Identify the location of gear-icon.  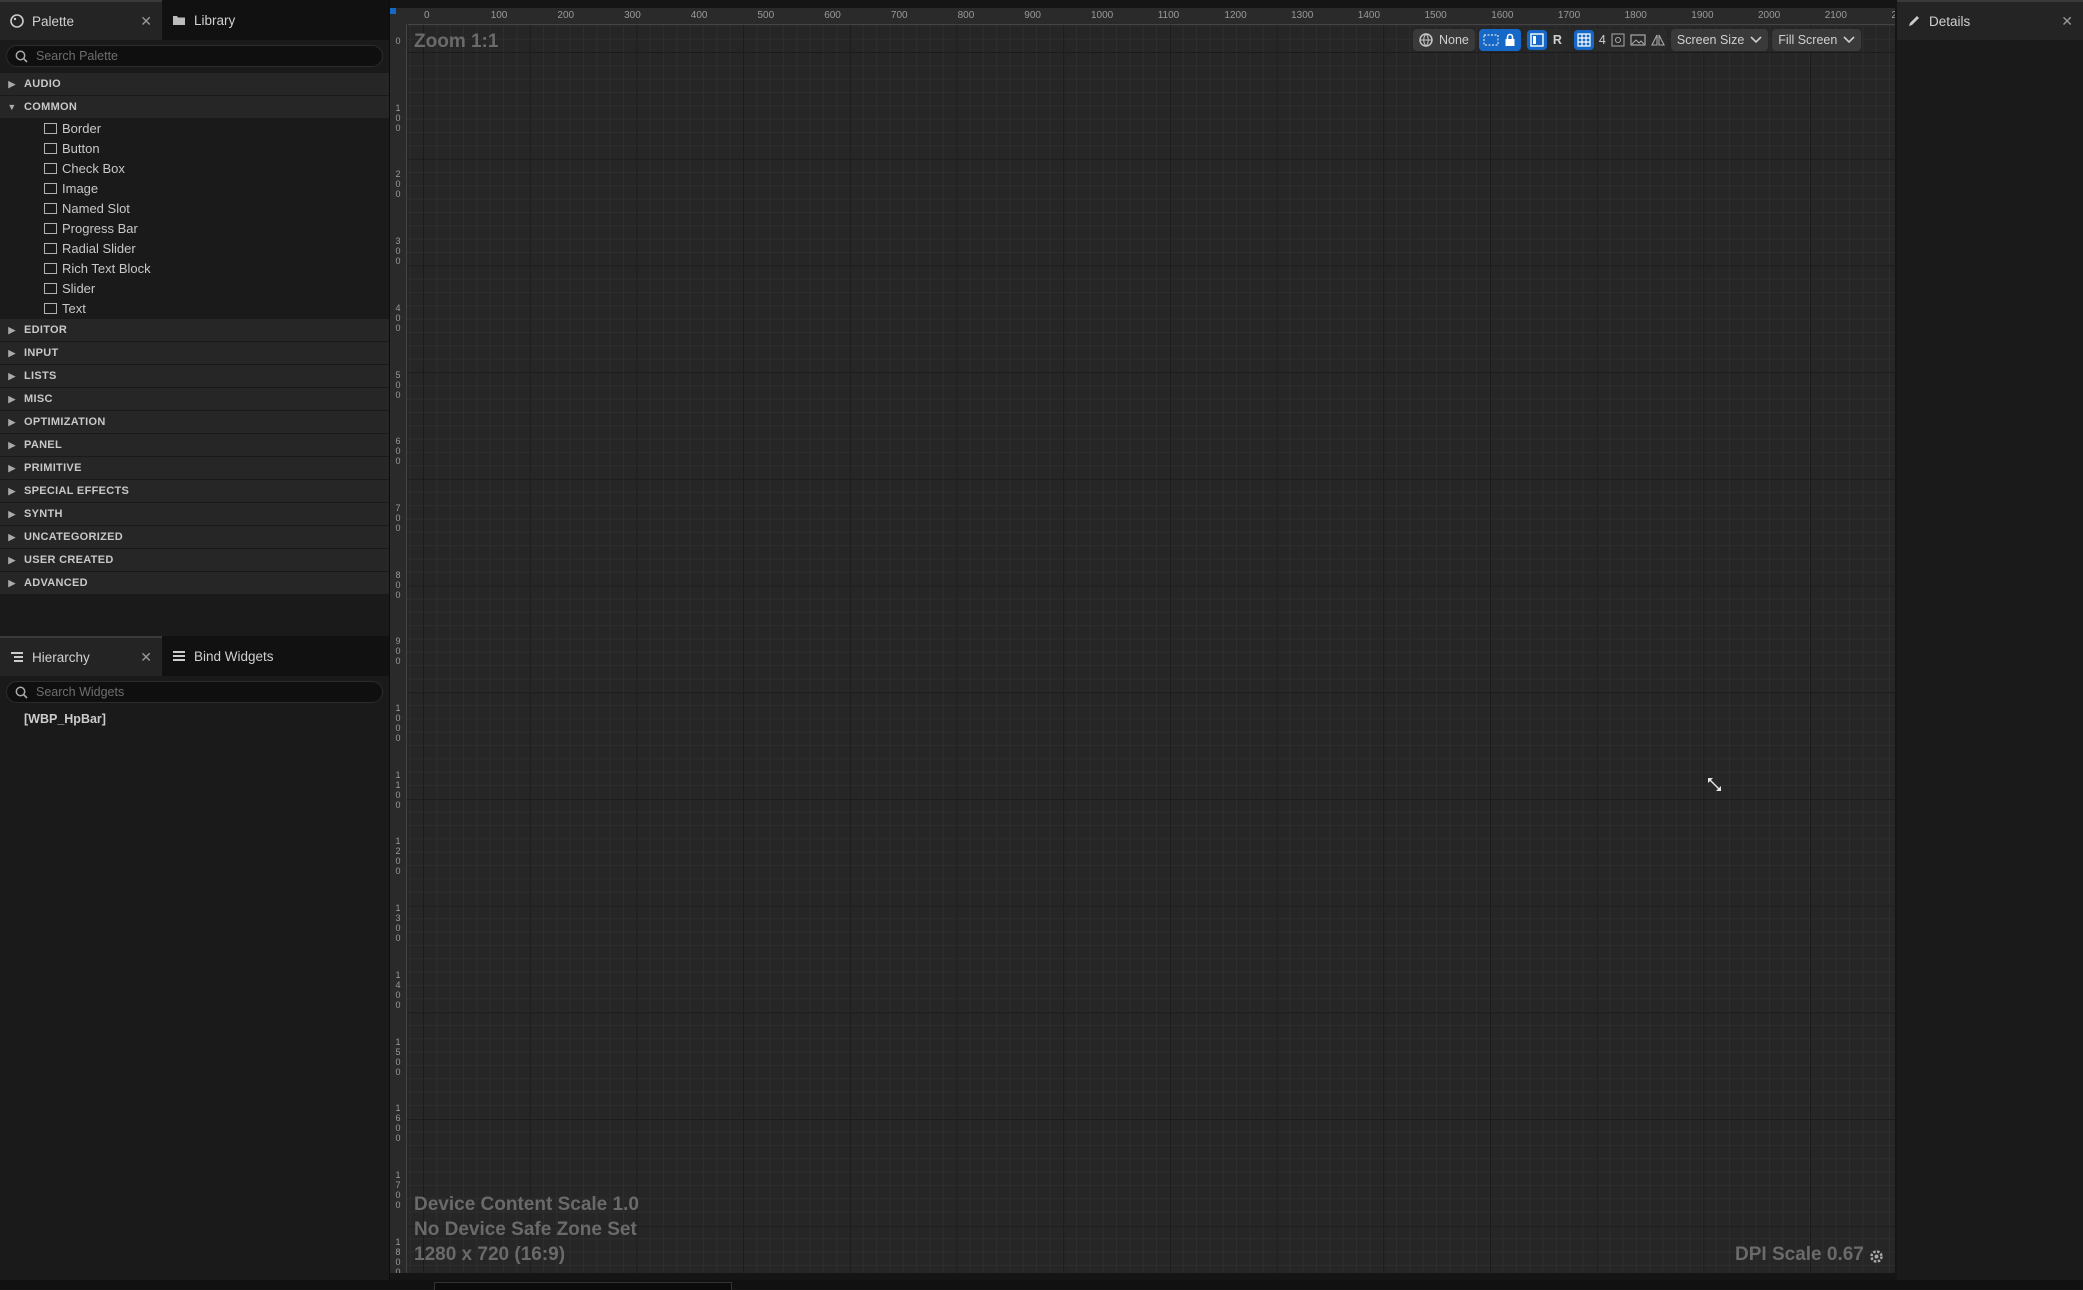
(1876, 1256).